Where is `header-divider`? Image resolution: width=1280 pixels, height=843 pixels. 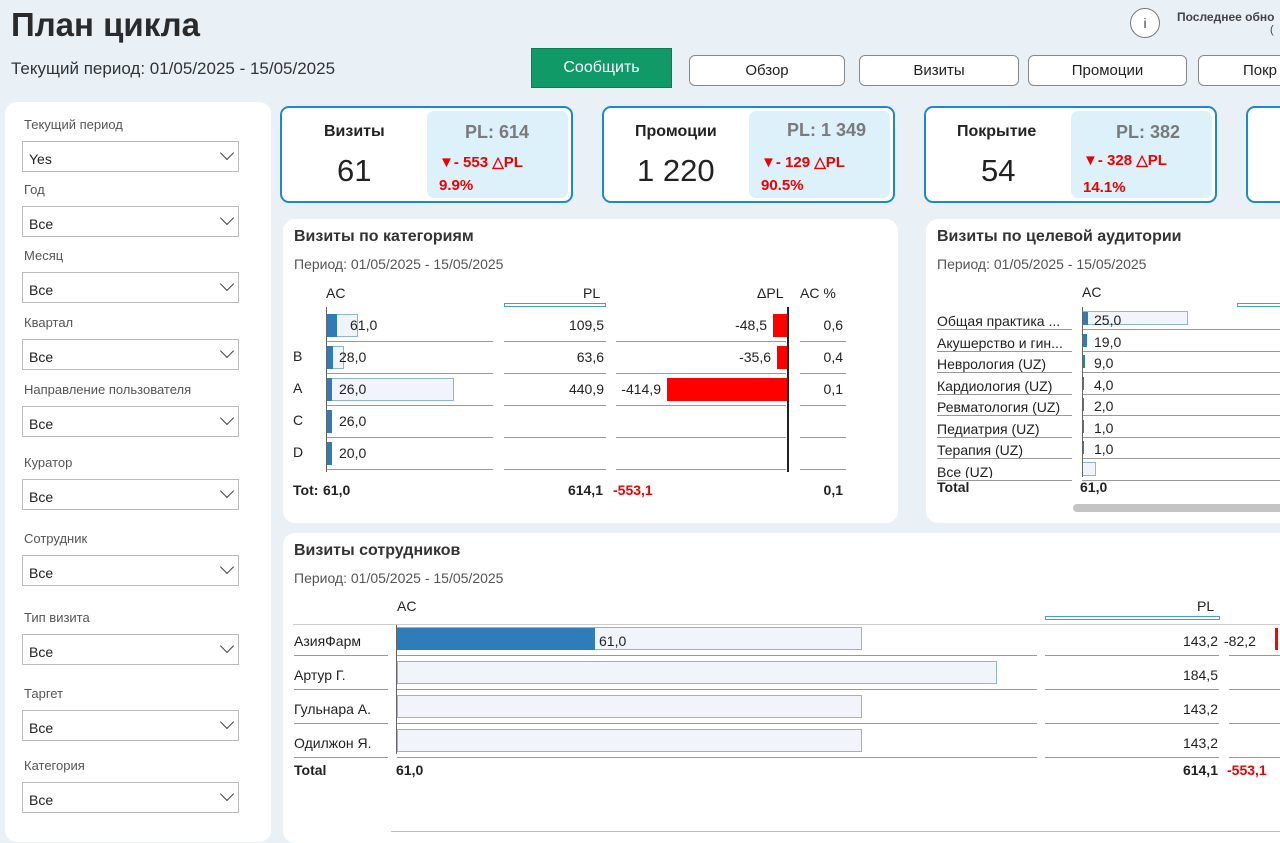
header-divider is located at coordinates (786, 624).